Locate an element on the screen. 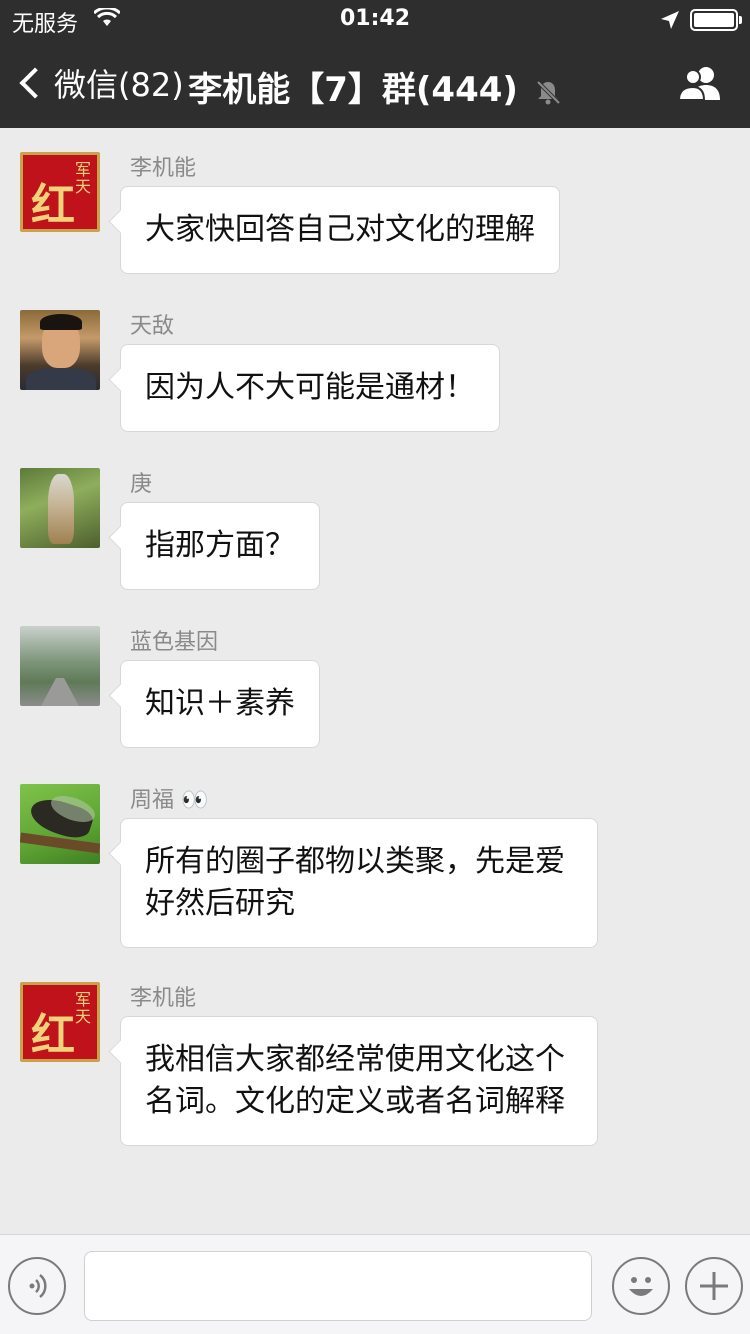 This screenshot has height=1334, width=750. chat-title: 李机能【7】群(444) is located at coordinates (375, 86).